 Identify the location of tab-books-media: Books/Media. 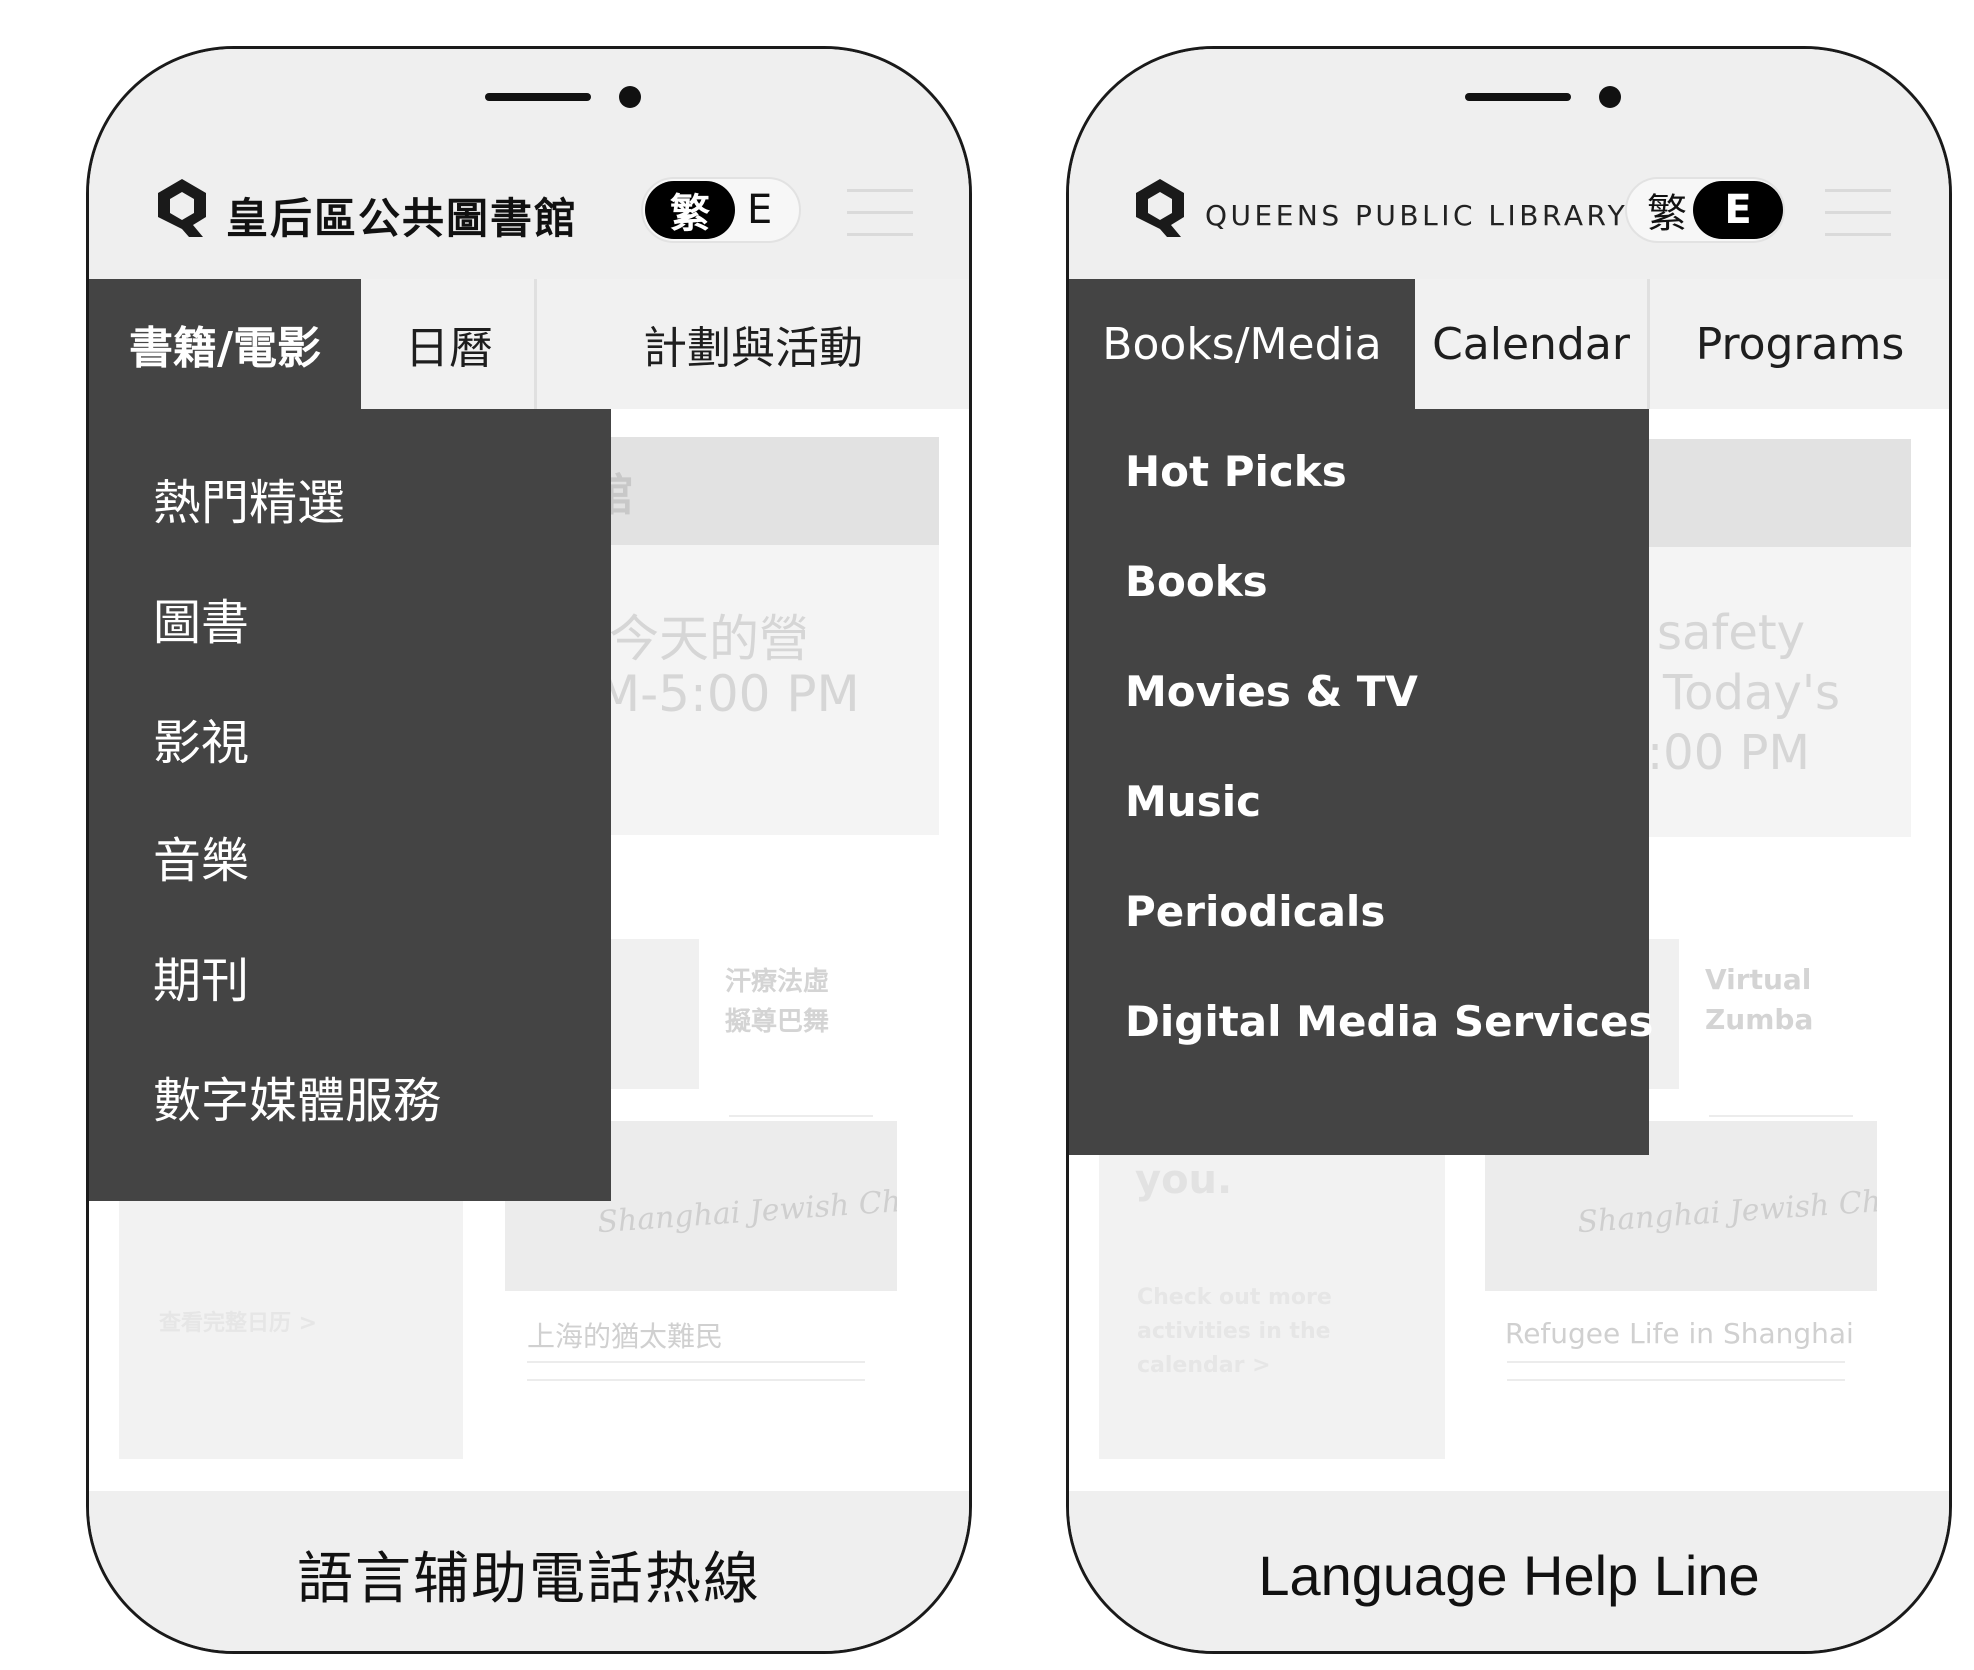
(1242, 344).